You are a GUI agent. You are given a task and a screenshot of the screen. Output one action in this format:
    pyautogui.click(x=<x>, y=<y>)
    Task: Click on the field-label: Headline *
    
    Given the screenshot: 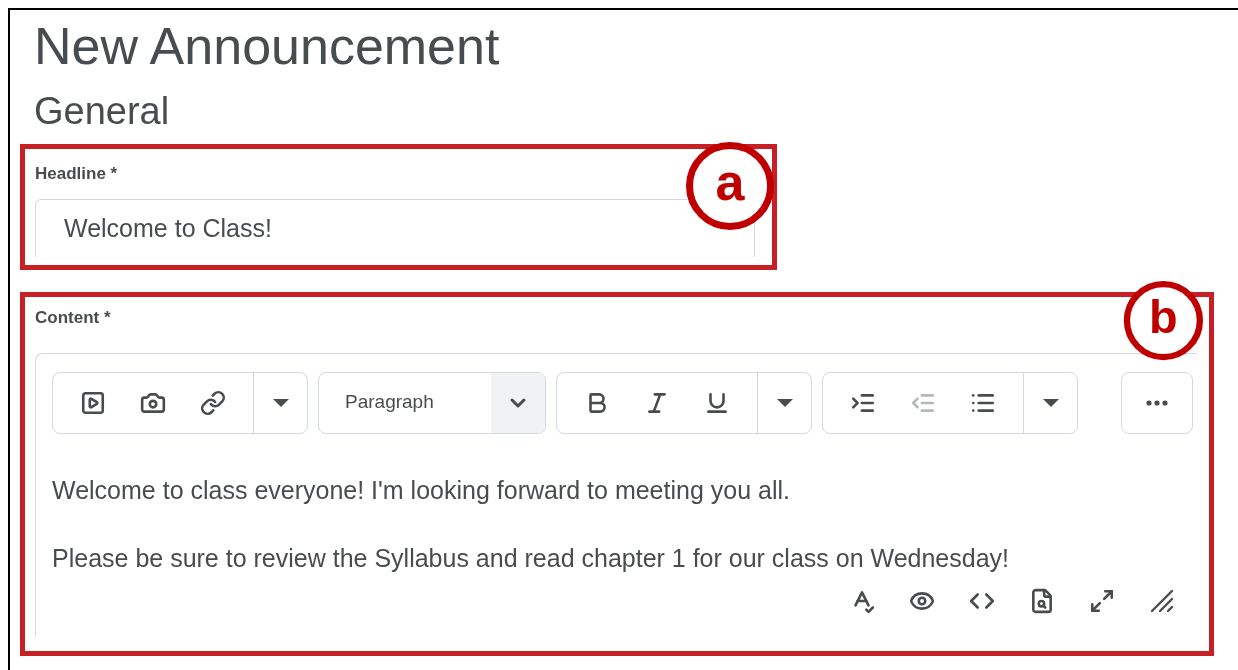 What is the action you would take?
    pyautogui.click(x=76, y=174)
    